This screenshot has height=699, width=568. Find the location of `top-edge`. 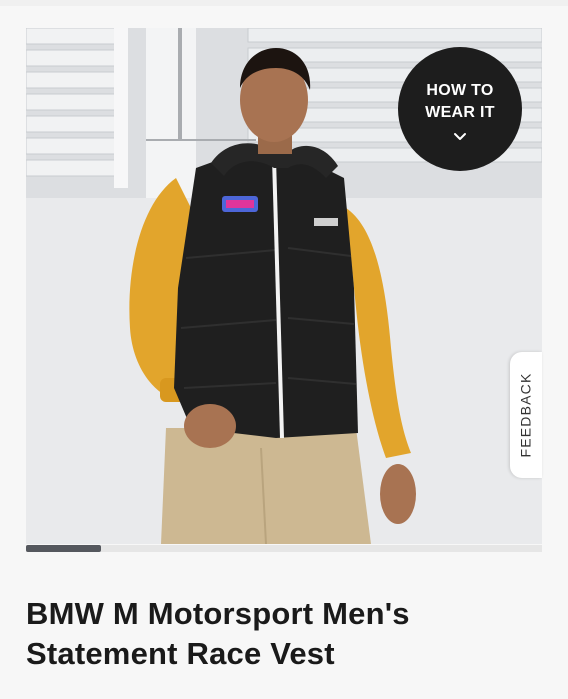

top-edge is located at coordinates (284, 3).